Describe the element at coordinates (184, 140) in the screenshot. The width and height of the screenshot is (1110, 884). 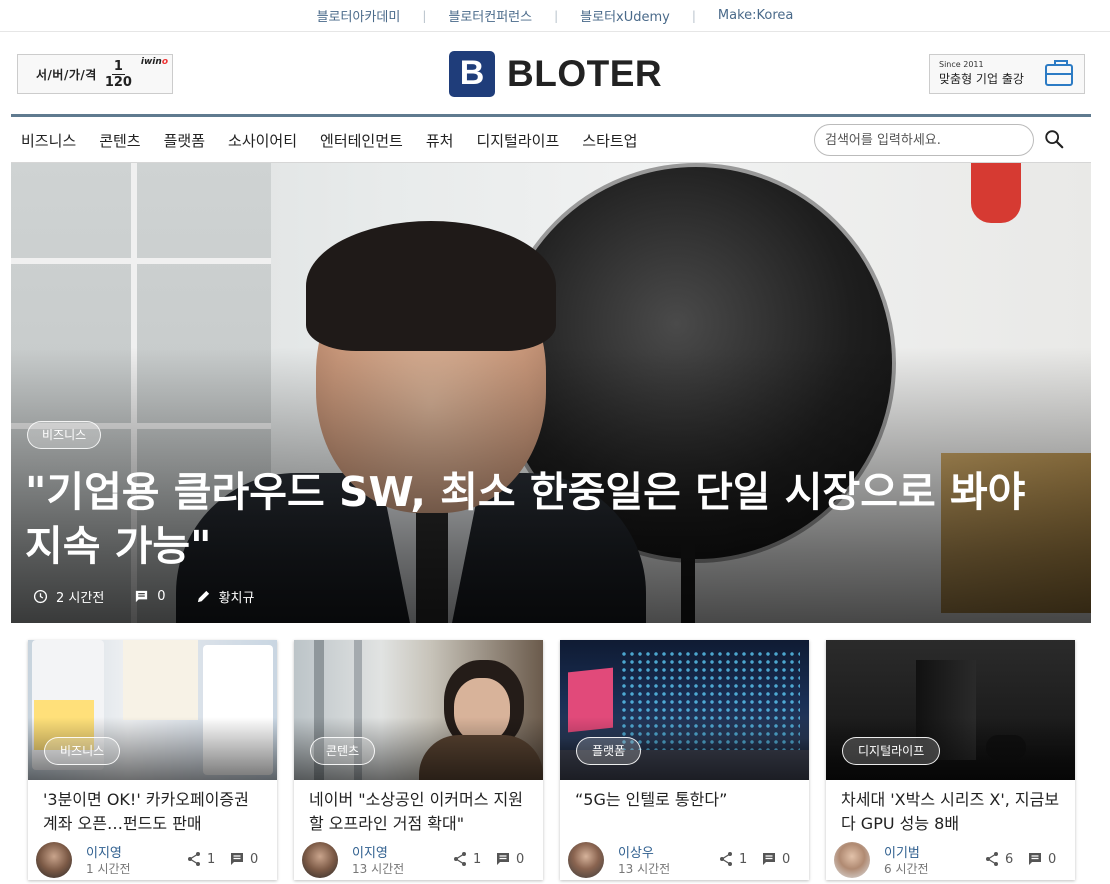
I see `nav-item-platform: 플랫폼` at that location.